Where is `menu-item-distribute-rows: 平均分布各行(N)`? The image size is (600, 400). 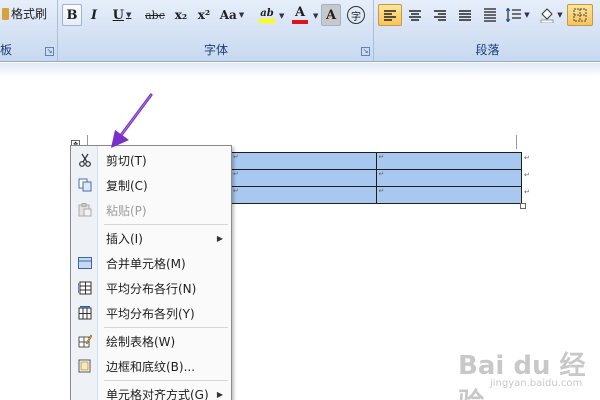
menu-item-distribute-rows: 平均分布各行(N) is located at coordinates (151, 288).